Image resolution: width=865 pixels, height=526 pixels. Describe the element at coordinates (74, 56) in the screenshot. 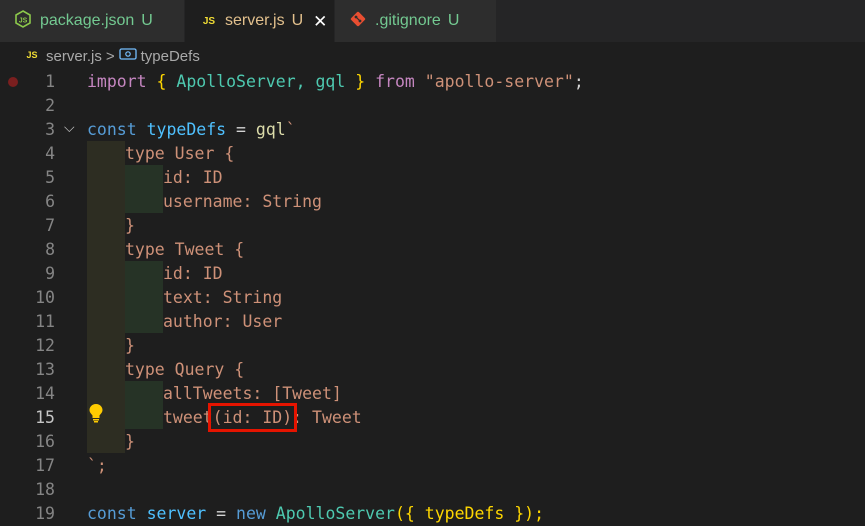

I see `breadcrumb-file: server.js` at that location.